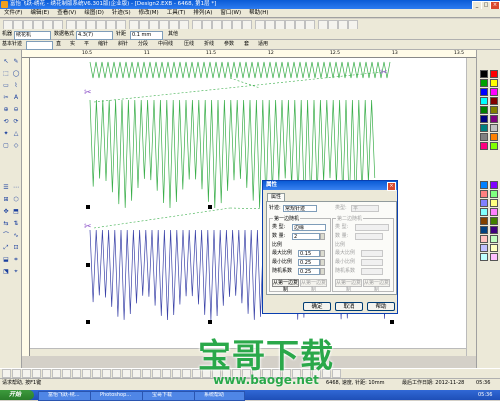 The height and width of the screenshot is (401, 500). I want to click on tool-icon: ∿, so click(16, 236).